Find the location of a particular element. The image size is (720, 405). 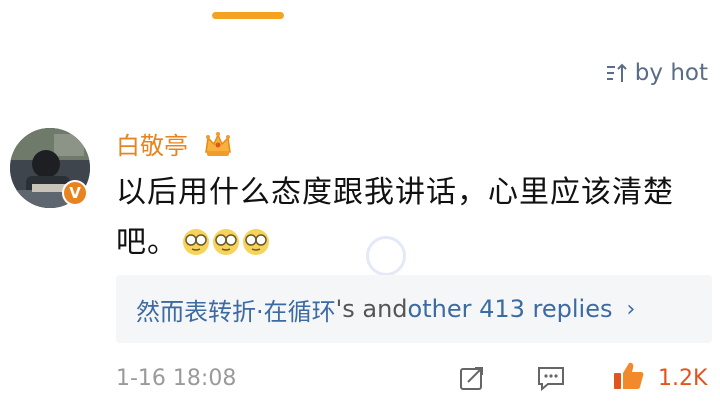

verified-badge: V is located at coordinates (75, 193).